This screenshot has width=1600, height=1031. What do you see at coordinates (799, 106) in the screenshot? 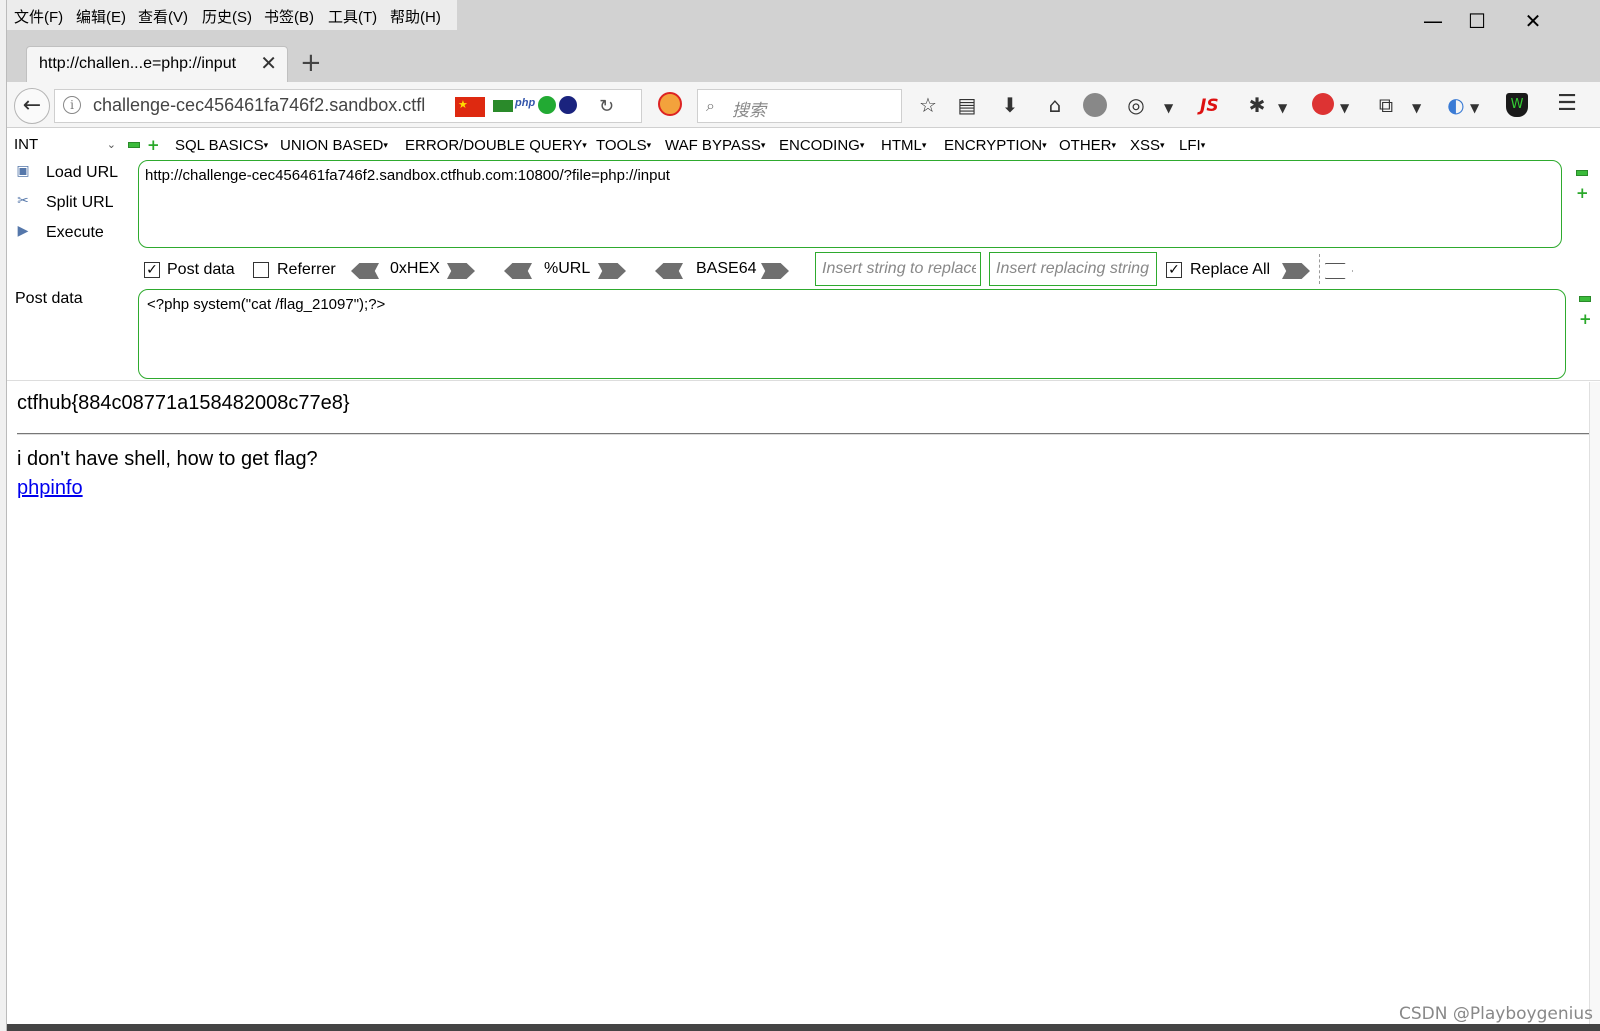
I see `search-box: ⌕ 搜索` at bounding box center [799, 106].